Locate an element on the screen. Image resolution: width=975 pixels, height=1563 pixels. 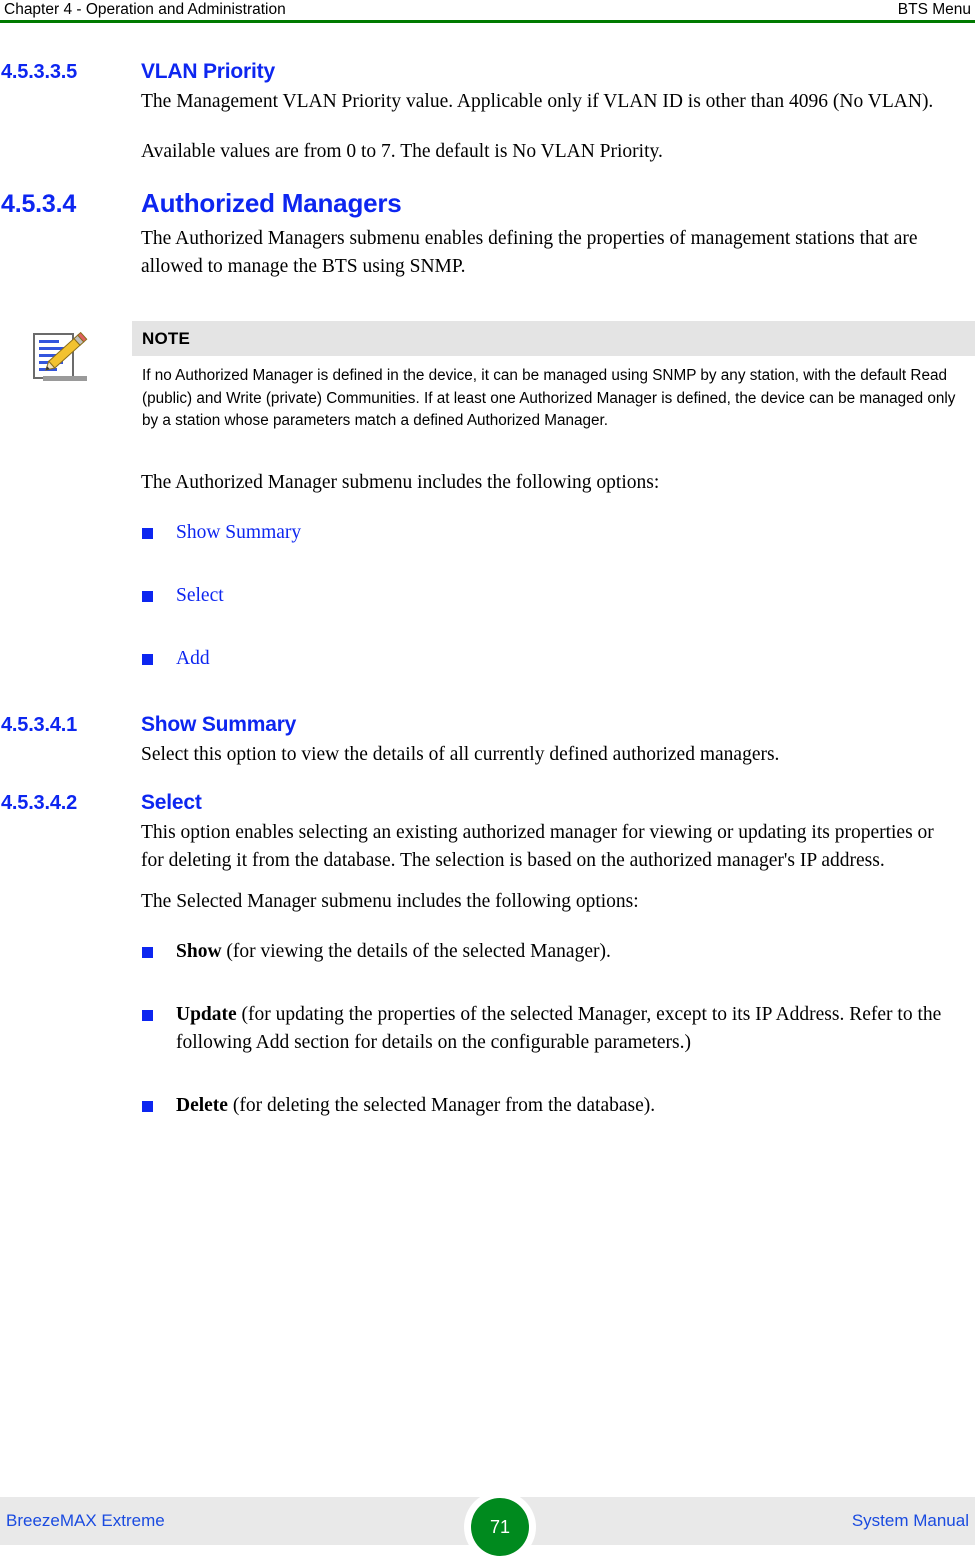
list-item: Show Summary is located at coordinates (487, 533).